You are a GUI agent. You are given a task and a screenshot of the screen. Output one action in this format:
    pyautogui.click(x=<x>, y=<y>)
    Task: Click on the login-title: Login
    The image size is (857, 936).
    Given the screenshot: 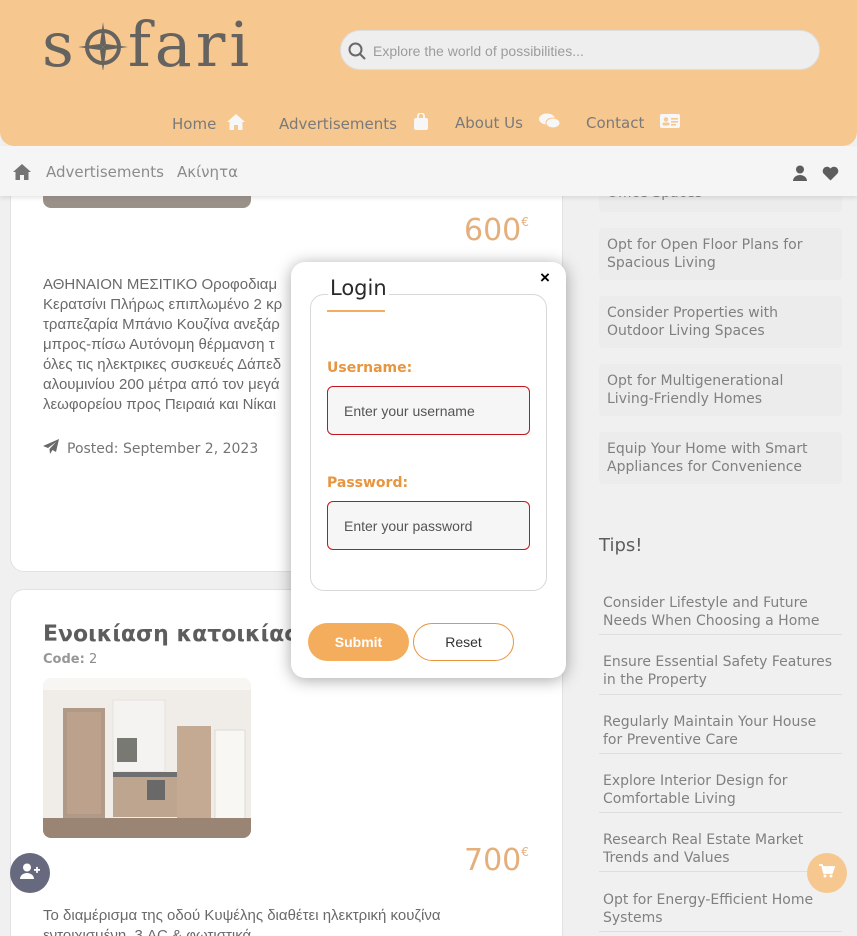 What is the action you would take?
    pyautogui.click(x=358, y=288)
    